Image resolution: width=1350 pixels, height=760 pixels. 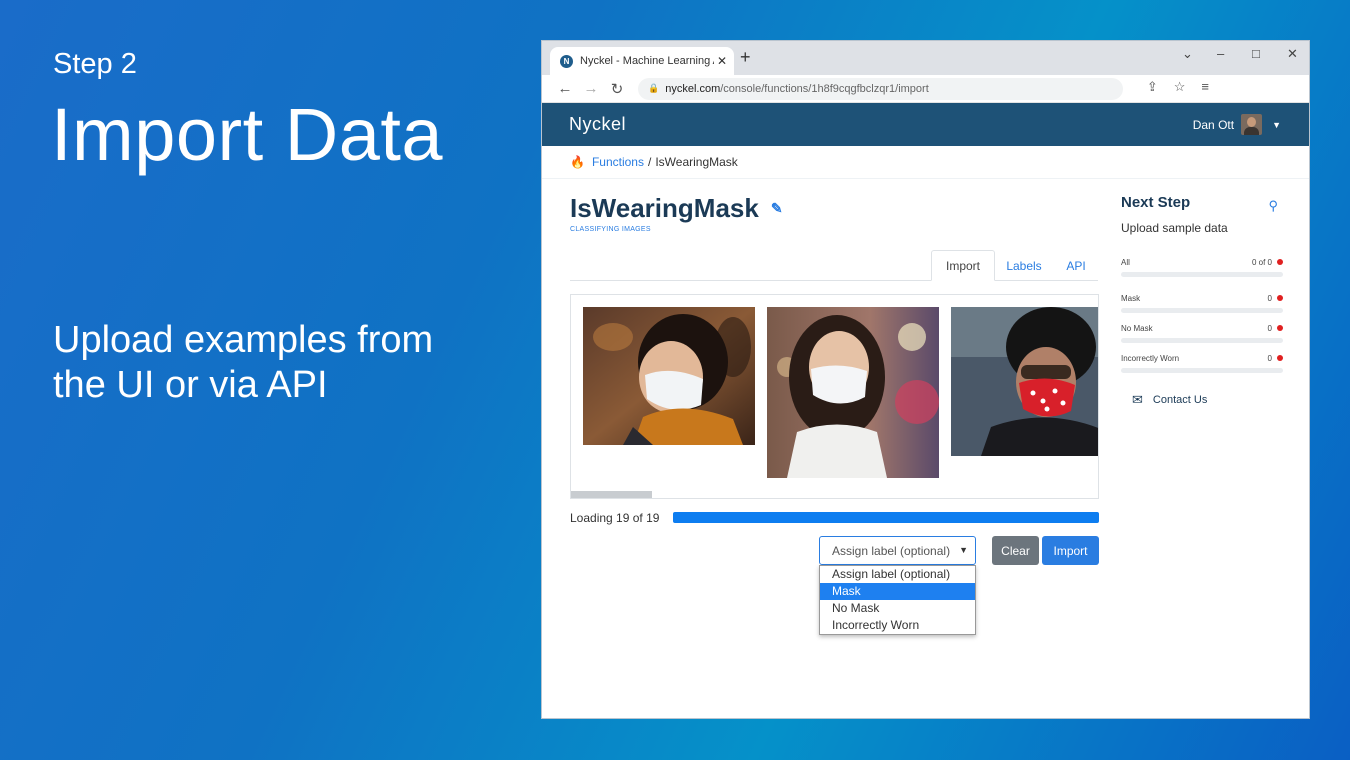 What do you see at coordinates (693, 88) in the screenshot?
I see `url-host: nyckel.com` at bounding box center [693, 88].